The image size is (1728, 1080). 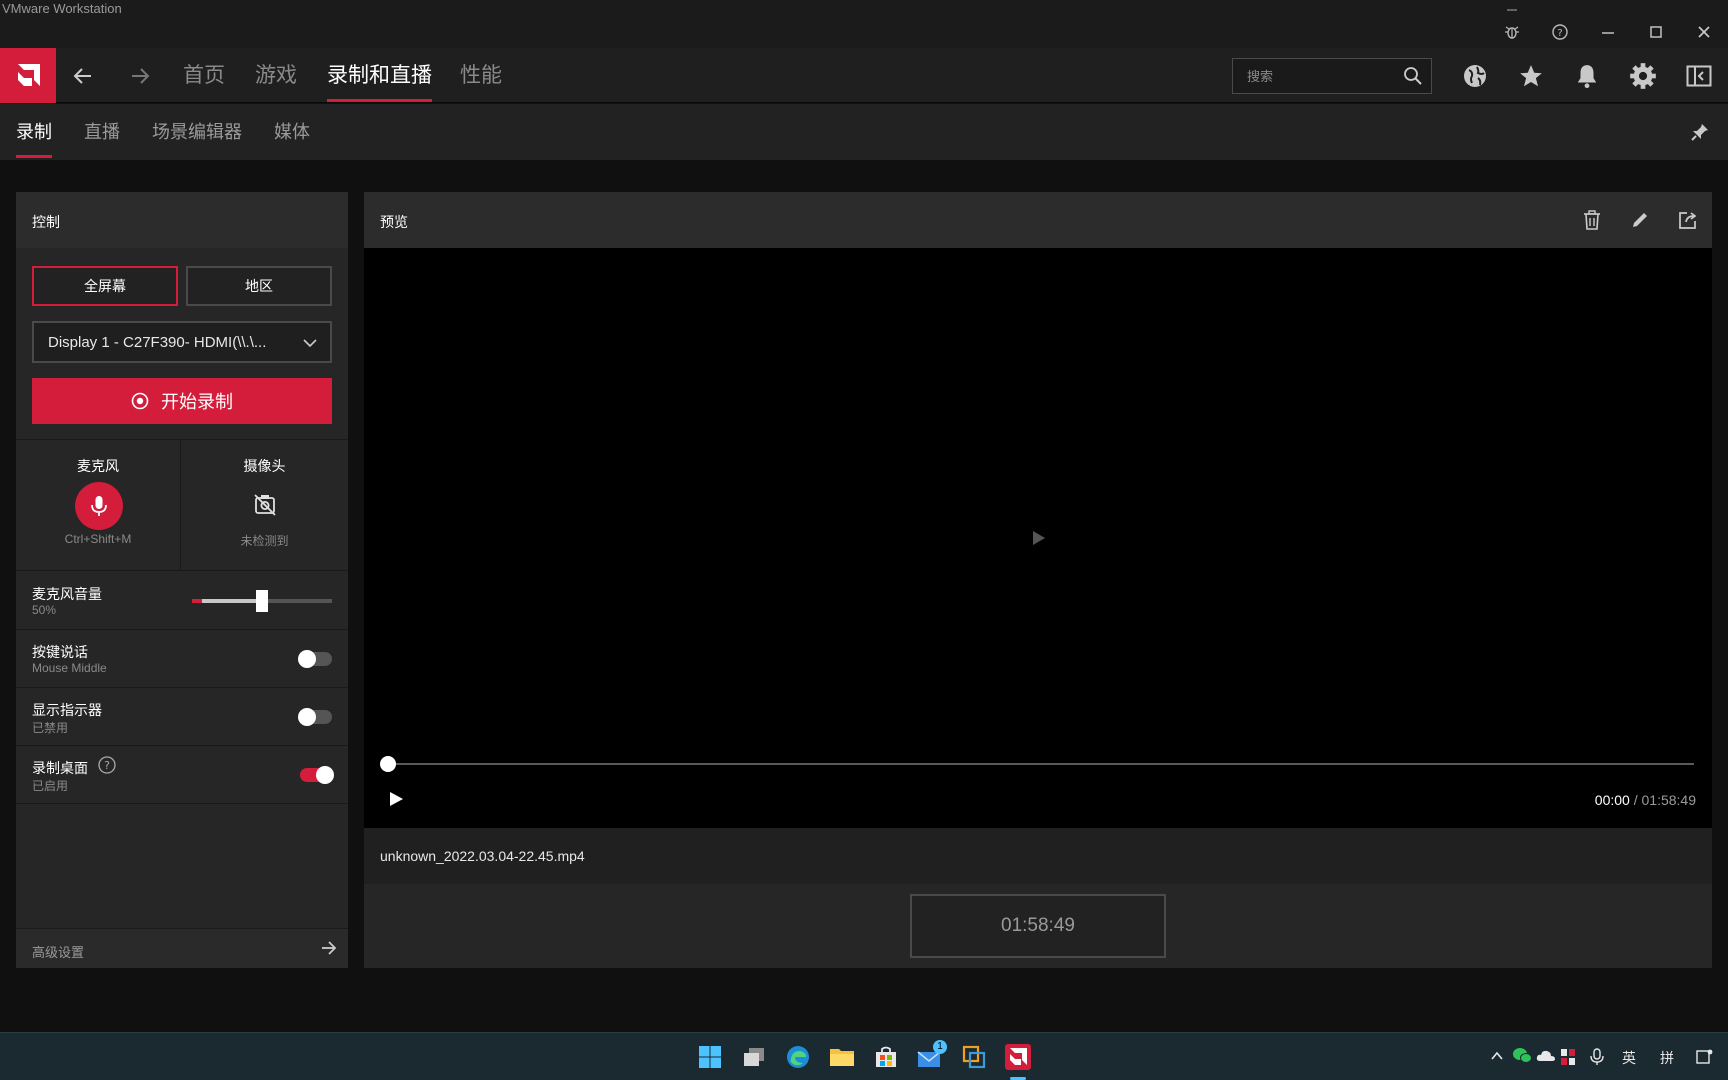 I want to click on seek-bar, so click(x=1037, y=764).